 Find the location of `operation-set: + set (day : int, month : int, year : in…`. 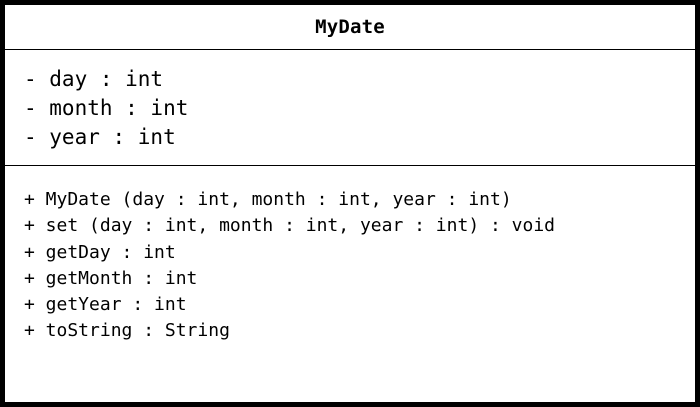

operation-set: + set (day : int, month : int, year : in… is located at coordinates (290, 226).